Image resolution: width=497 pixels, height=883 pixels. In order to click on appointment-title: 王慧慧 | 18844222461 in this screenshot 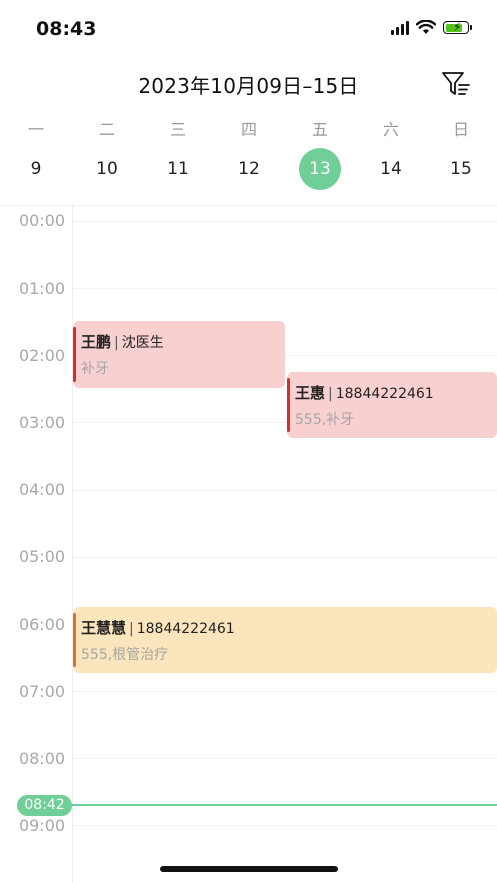, I will do `click(158, 628)`.